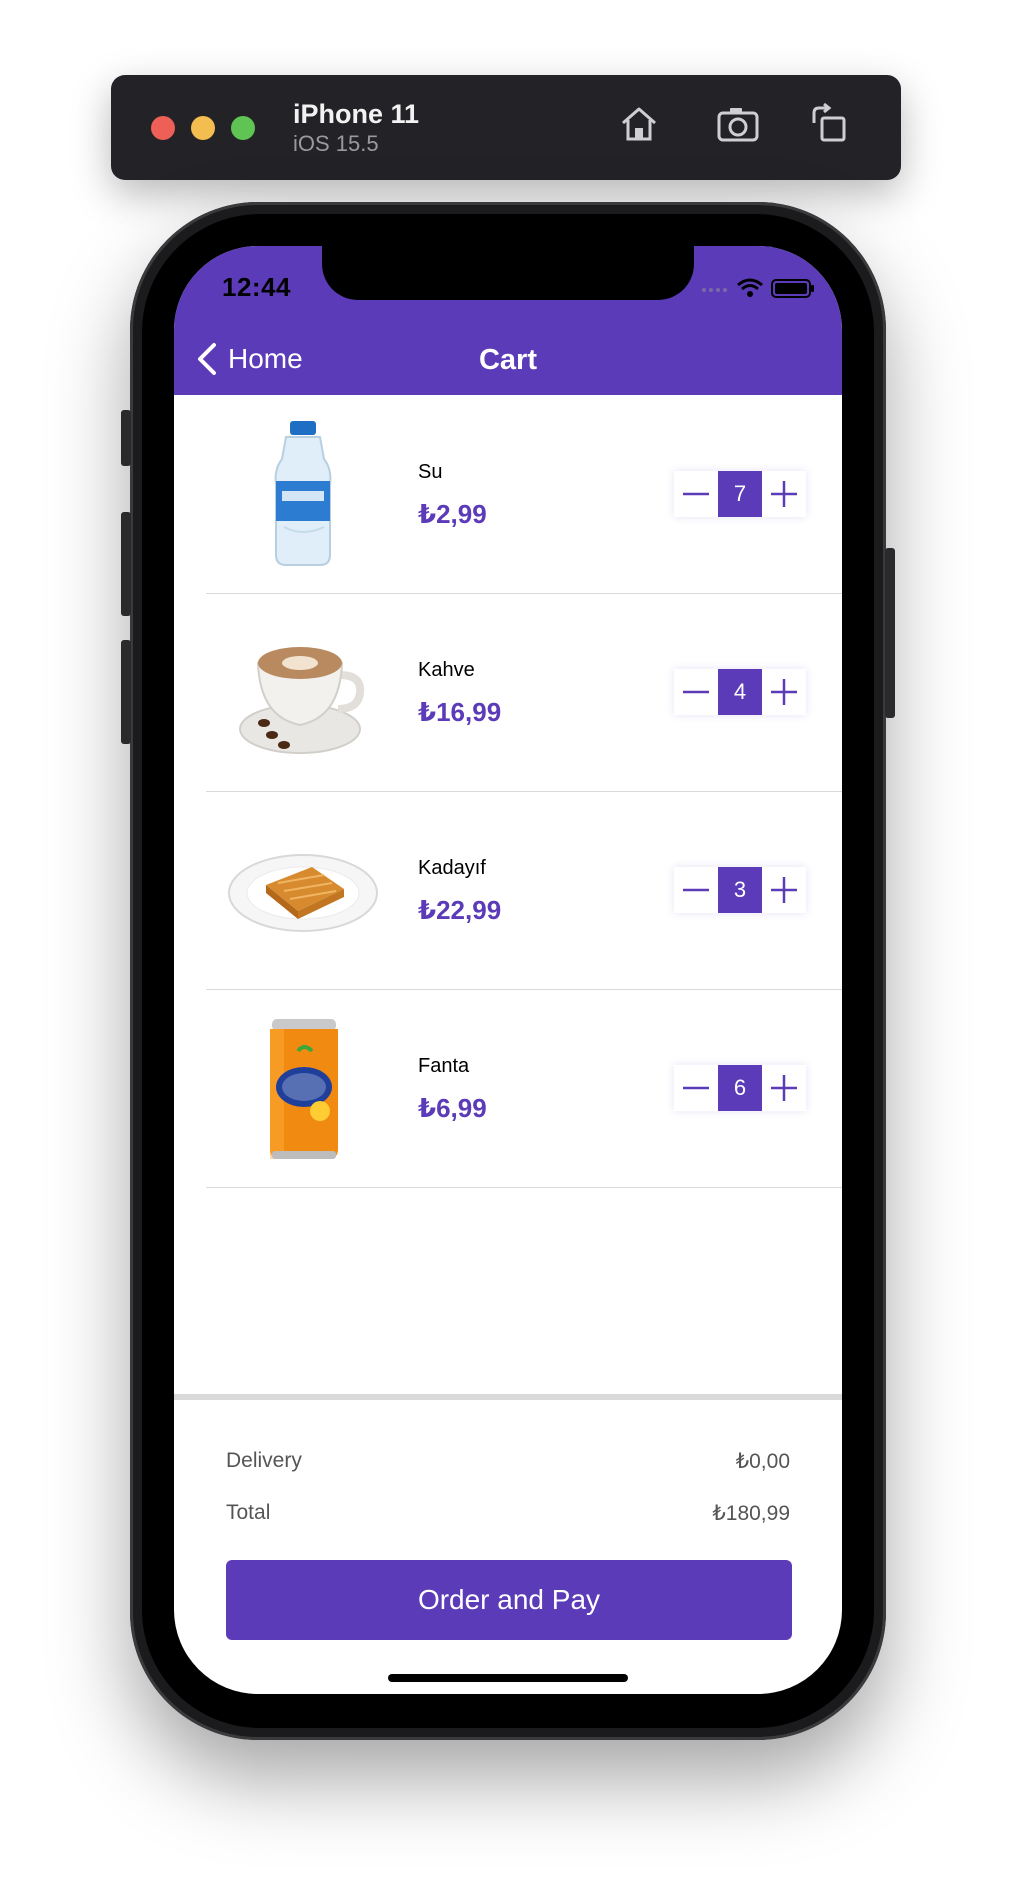  Describe the element at coordinates (750, 287) in the screenshot. I see `wifi-icon` at that location.